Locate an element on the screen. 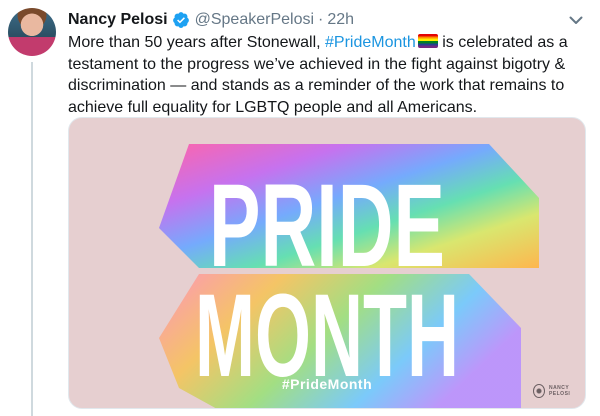  tweet-text-start: More than 50 years after Stonewall, is located at coordinates (197, 42).